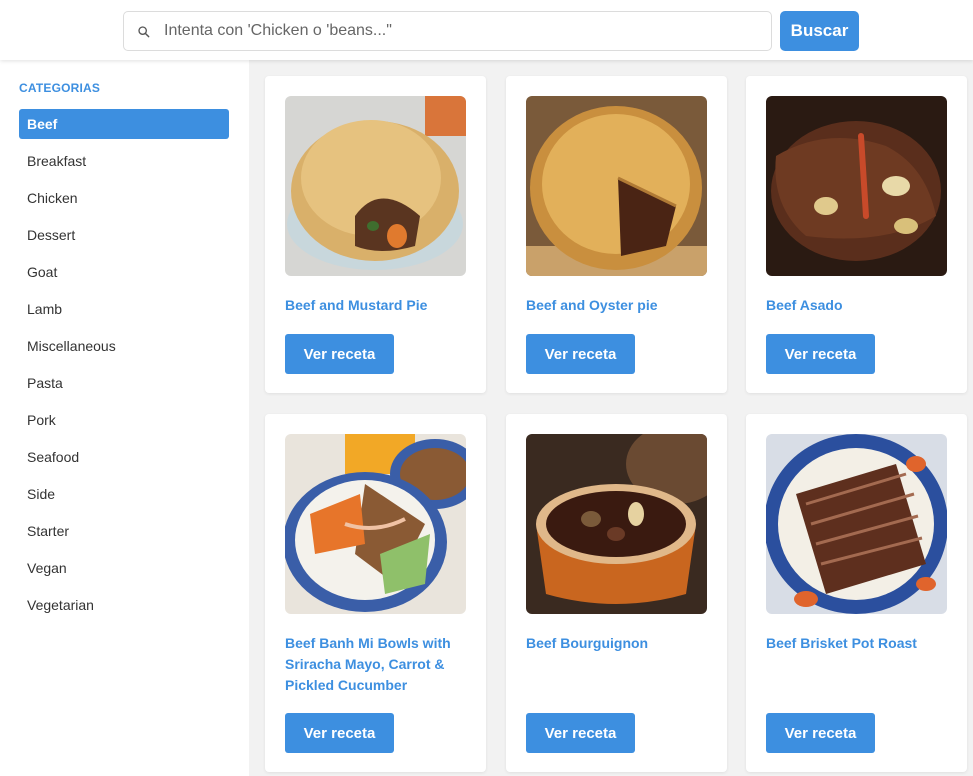 This screenshot has height=776, width=973. What do you see at coordinates (616, 186) in the screenshot?
I see `recipe-image-beef-and-oyster-pie` at bounding box center [616, 186].